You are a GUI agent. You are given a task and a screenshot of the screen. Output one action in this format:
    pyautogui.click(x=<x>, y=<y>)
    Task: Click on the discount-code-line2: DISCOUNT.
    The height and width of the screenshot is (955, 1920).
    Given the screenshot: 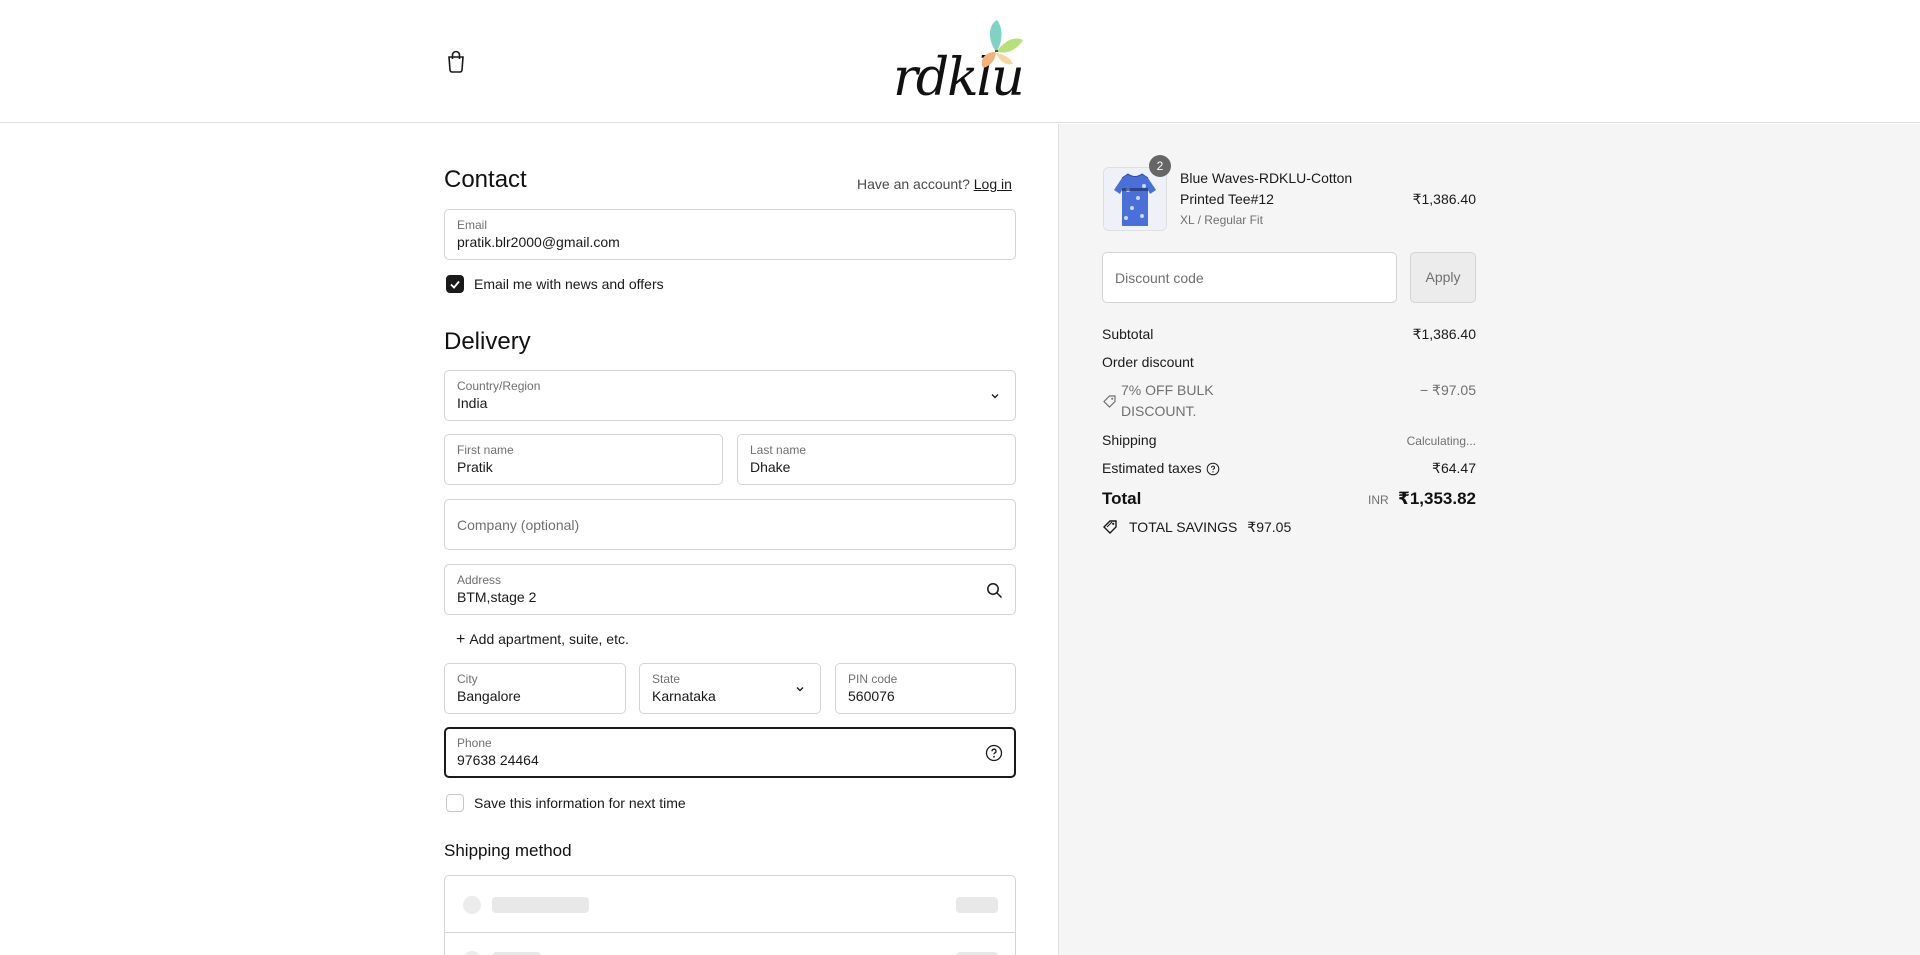 What is the action you would take?
    pyautogui.click(x=1159, y=411)
    